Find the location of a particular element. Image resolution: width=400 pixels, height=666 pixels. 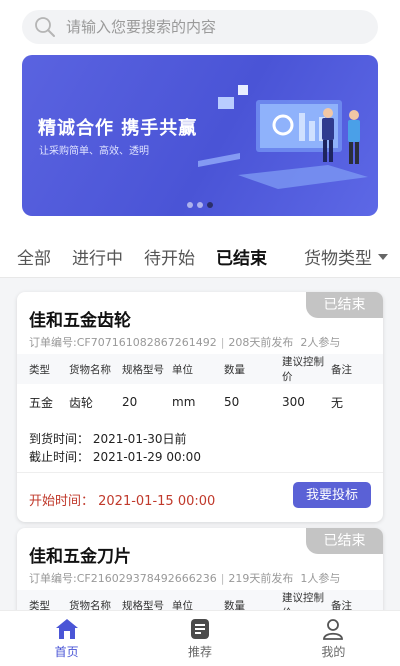

carousel-dots is located at coordinates (200, 205).